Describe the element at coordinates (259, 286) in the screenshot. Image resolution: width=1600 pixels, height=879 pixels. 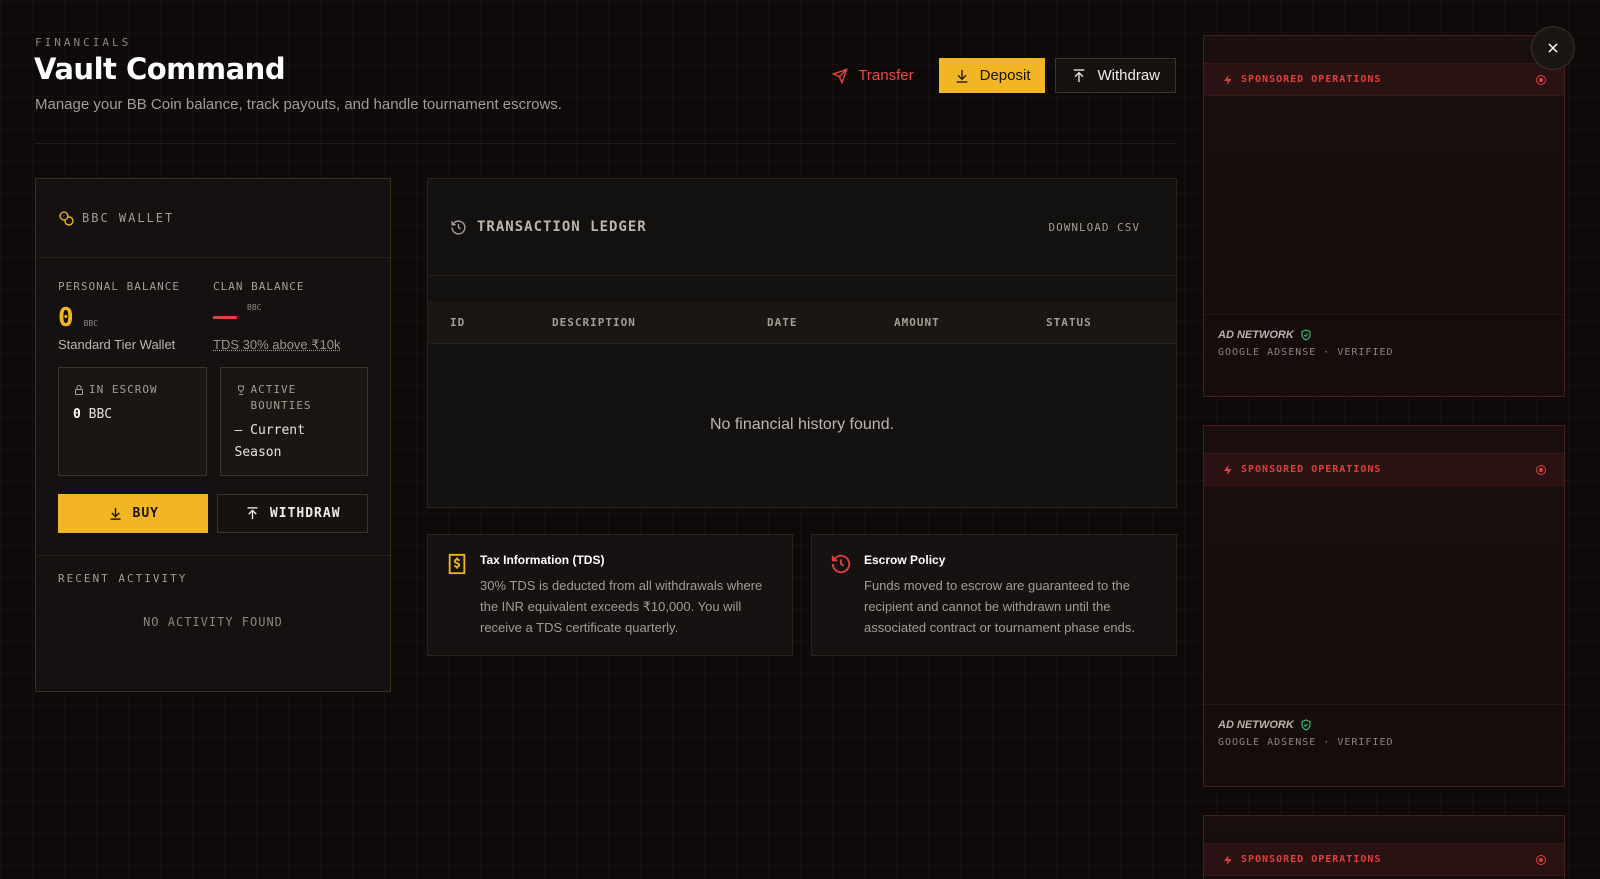
I see `clan-balance-label: CLAN BALANCE` at that location.